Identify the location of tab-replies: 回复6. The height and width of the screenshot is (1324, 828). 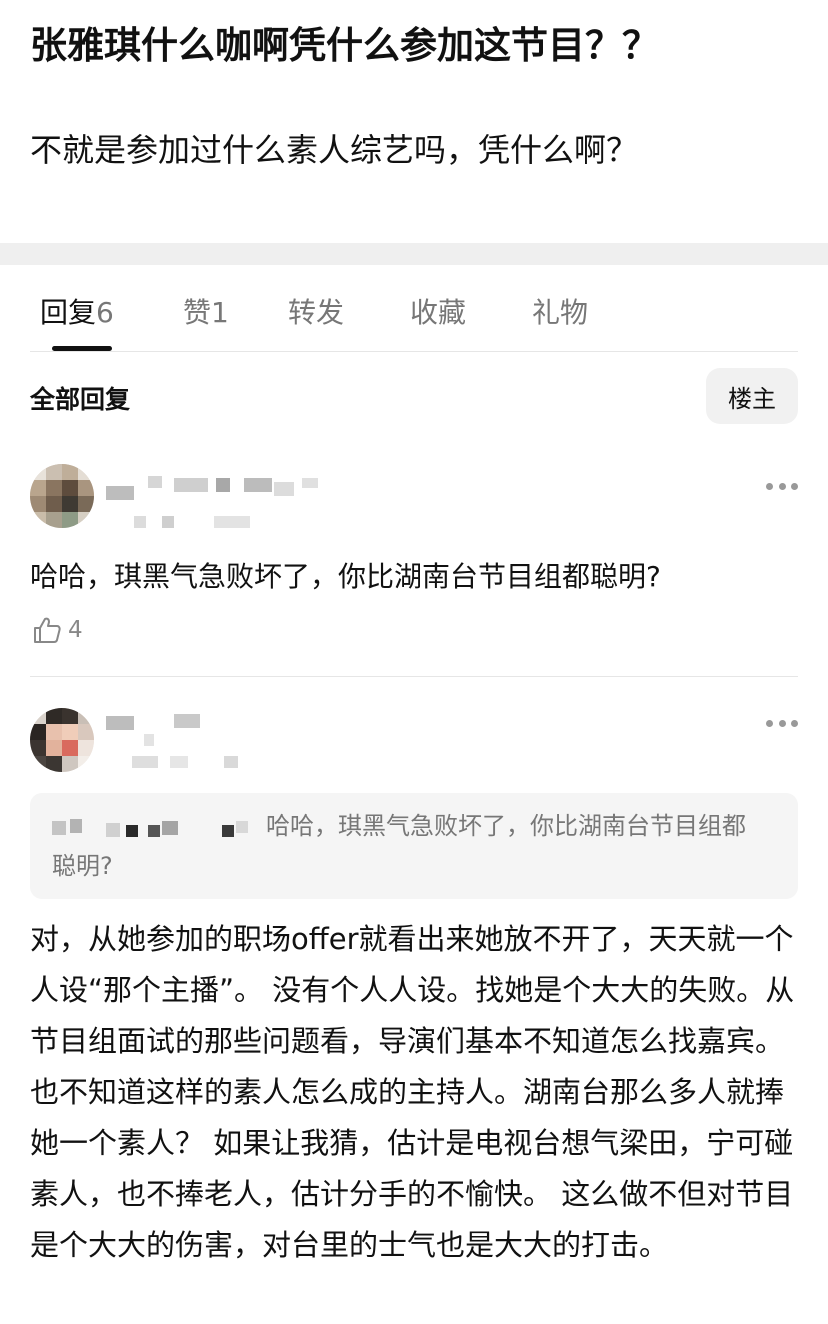
(77, 311).